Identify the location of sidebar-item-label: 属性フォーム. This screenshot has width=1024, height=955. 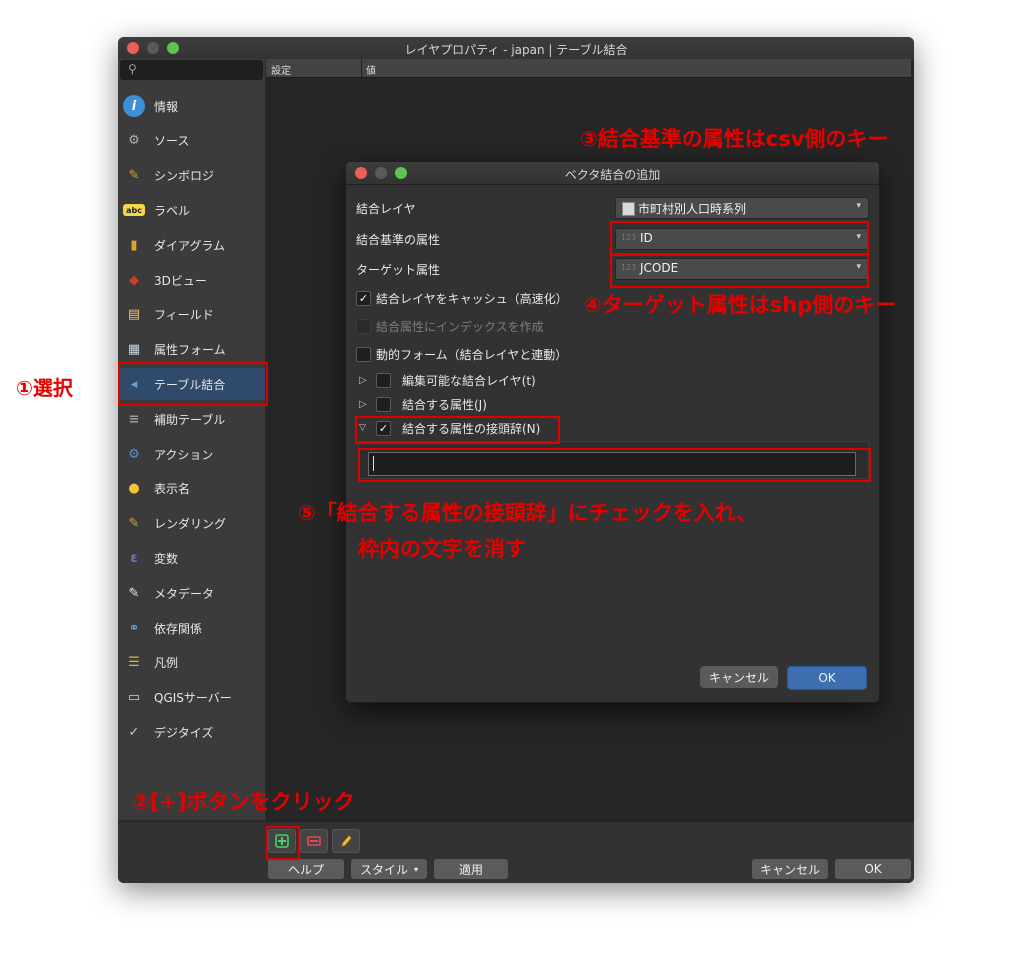
(190, 350).